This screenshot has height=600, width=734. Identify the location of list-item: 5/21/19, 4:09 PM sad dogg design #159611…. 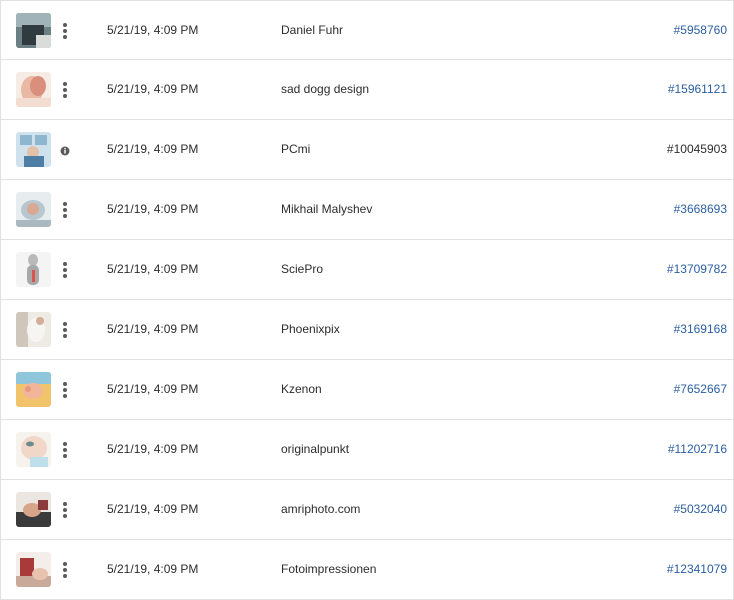
(367, 90).